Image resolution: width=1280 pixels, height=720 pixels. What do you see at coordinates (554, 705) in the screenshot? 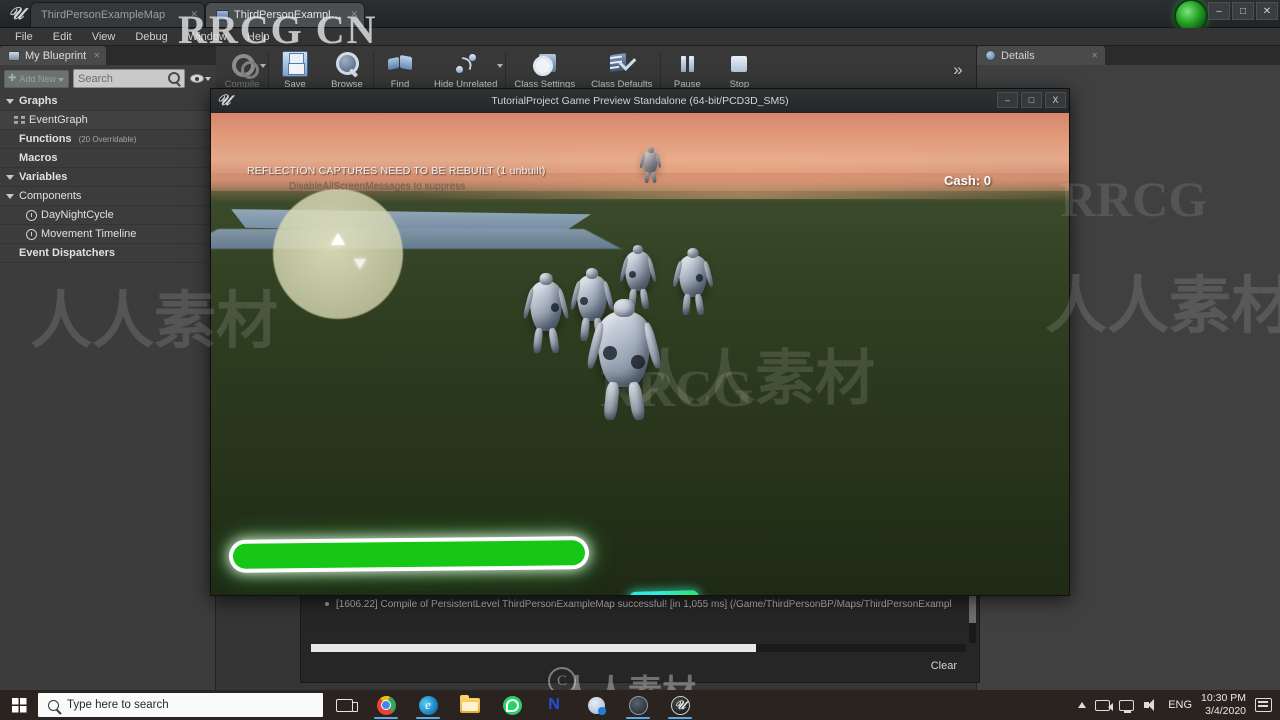
I see `taskbar-app-notepad: N` at bounding box center [554, 705].